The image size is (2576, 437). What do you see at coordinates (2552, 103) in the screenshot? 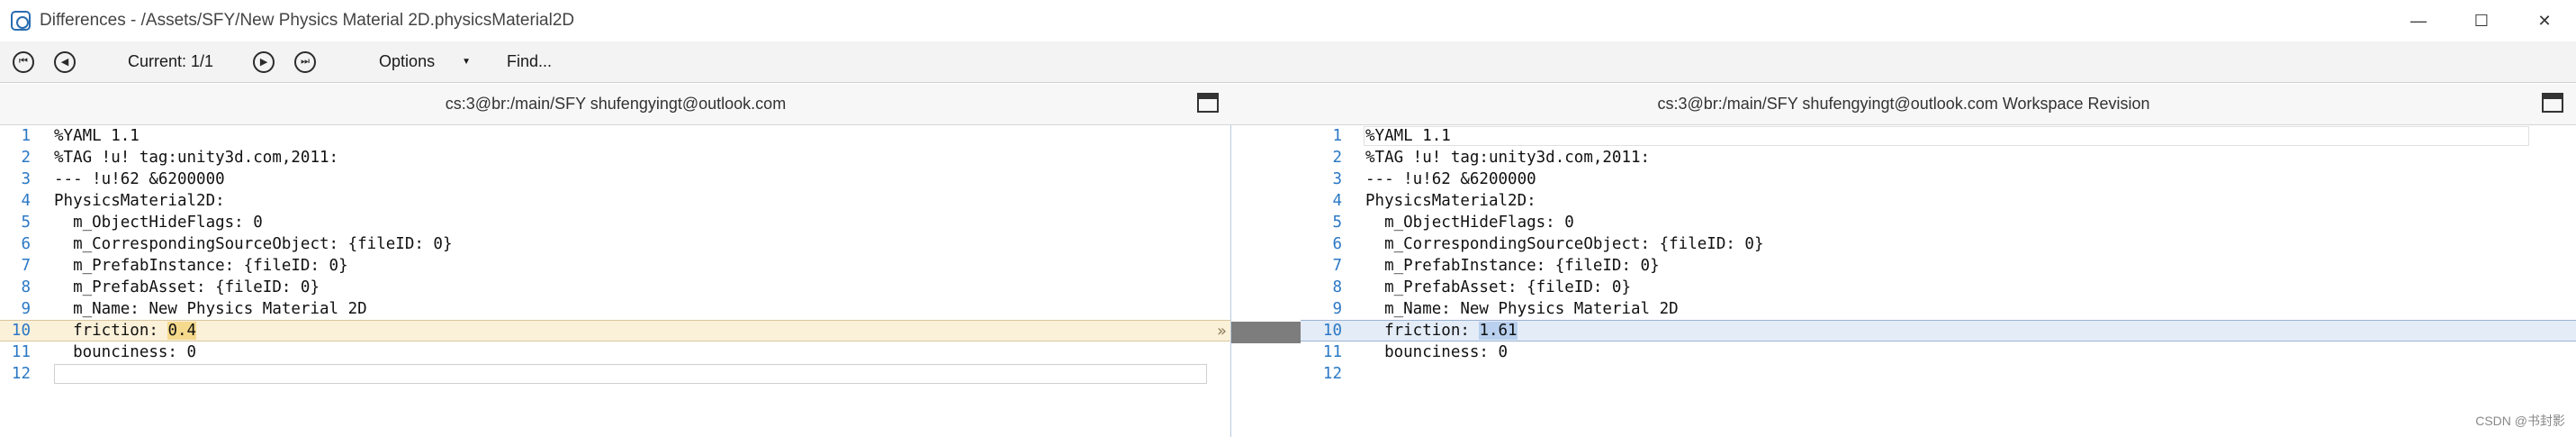
I see `right-window-icon` at bounding box center [2552, 103].